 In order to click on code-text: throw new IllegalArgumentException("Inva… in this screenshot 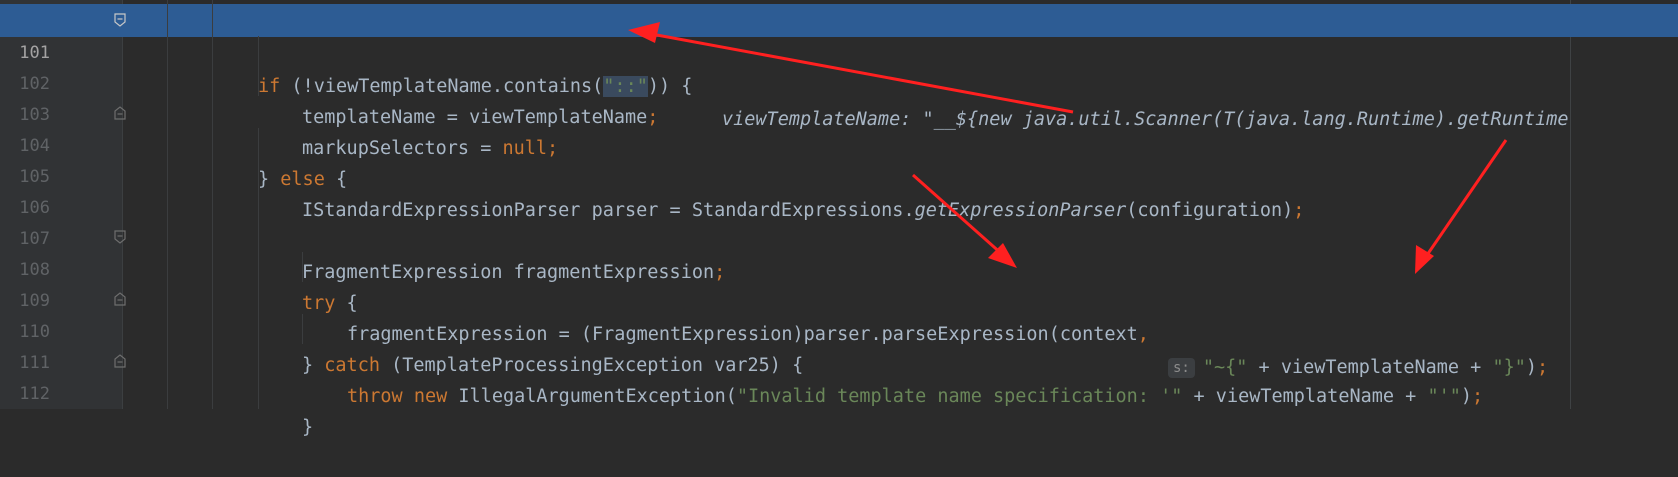, I will do `click(915, 396)`.